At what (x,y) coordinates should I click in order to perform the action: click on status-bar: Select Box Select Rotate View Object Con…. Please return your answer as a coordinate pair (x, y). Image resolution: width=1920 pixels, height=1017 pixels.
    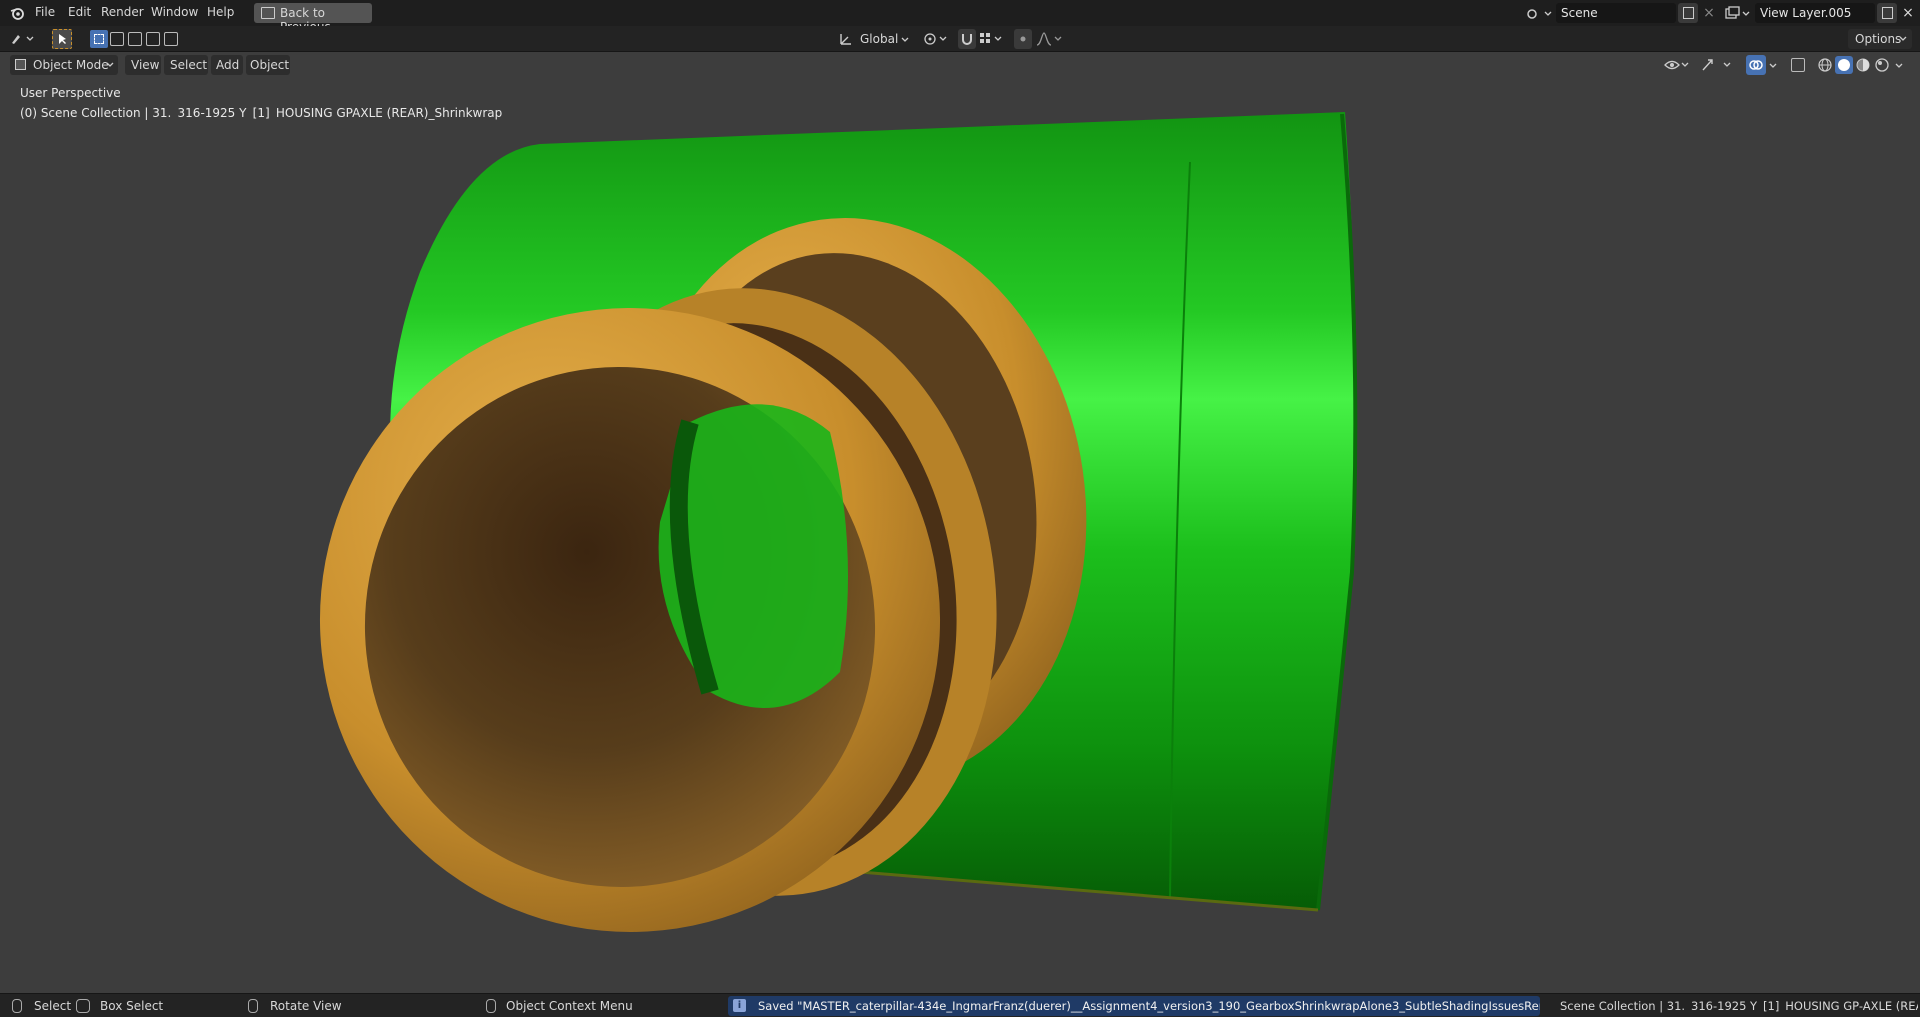
    Looking at the image, I should click on (960, 1005).